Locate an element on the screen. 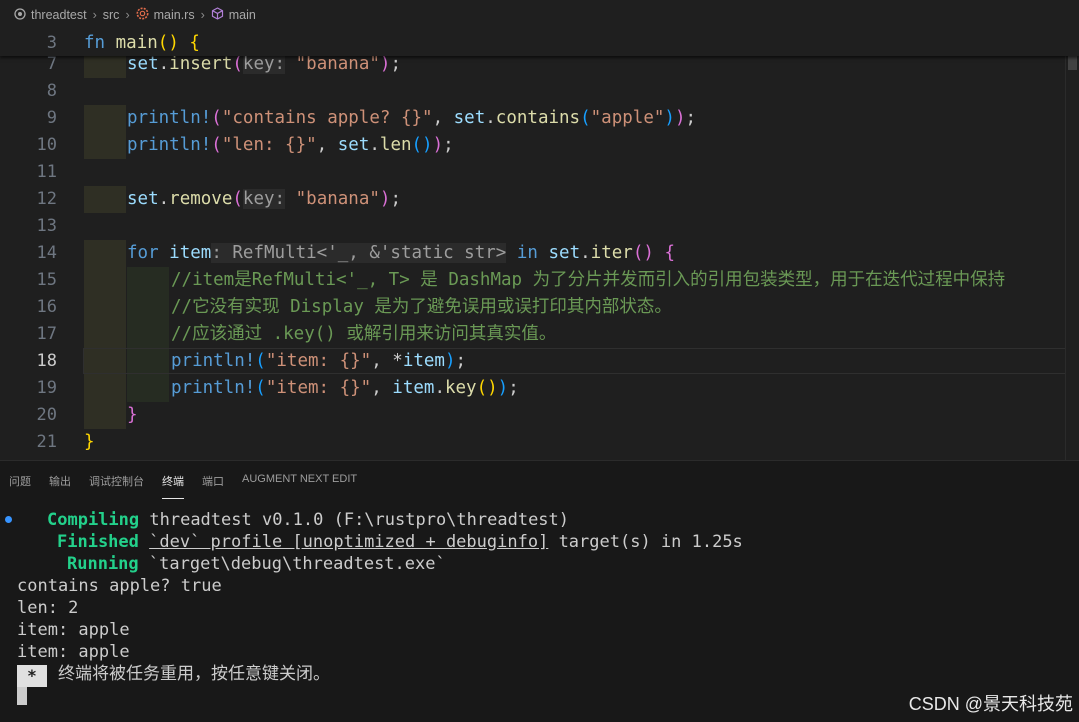 The width and height of the screenshot is (1079, 722). tab-ports: 端口 is located at coordinates (213, 480).